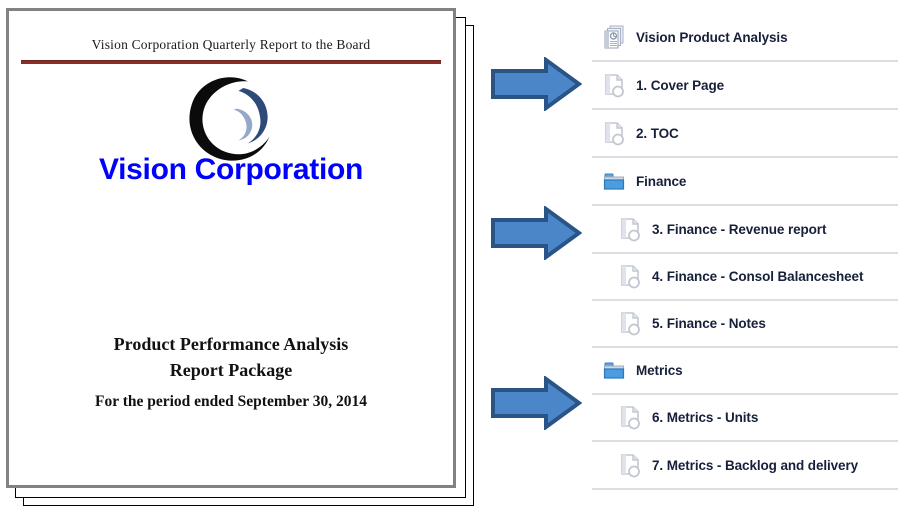 This screenshot has width=906, height=514. I want to click on outline-row-metrics-units: 6. Metrics - Units, so click(745, 418).